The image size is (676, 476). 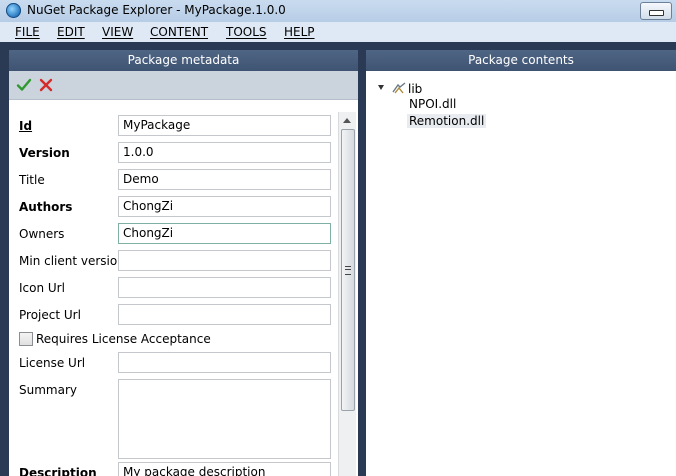 What do you see at coordinates (179, 32) in the screenshot?
I see `menu-content: CONTENT` at bounding box center [179, 32].